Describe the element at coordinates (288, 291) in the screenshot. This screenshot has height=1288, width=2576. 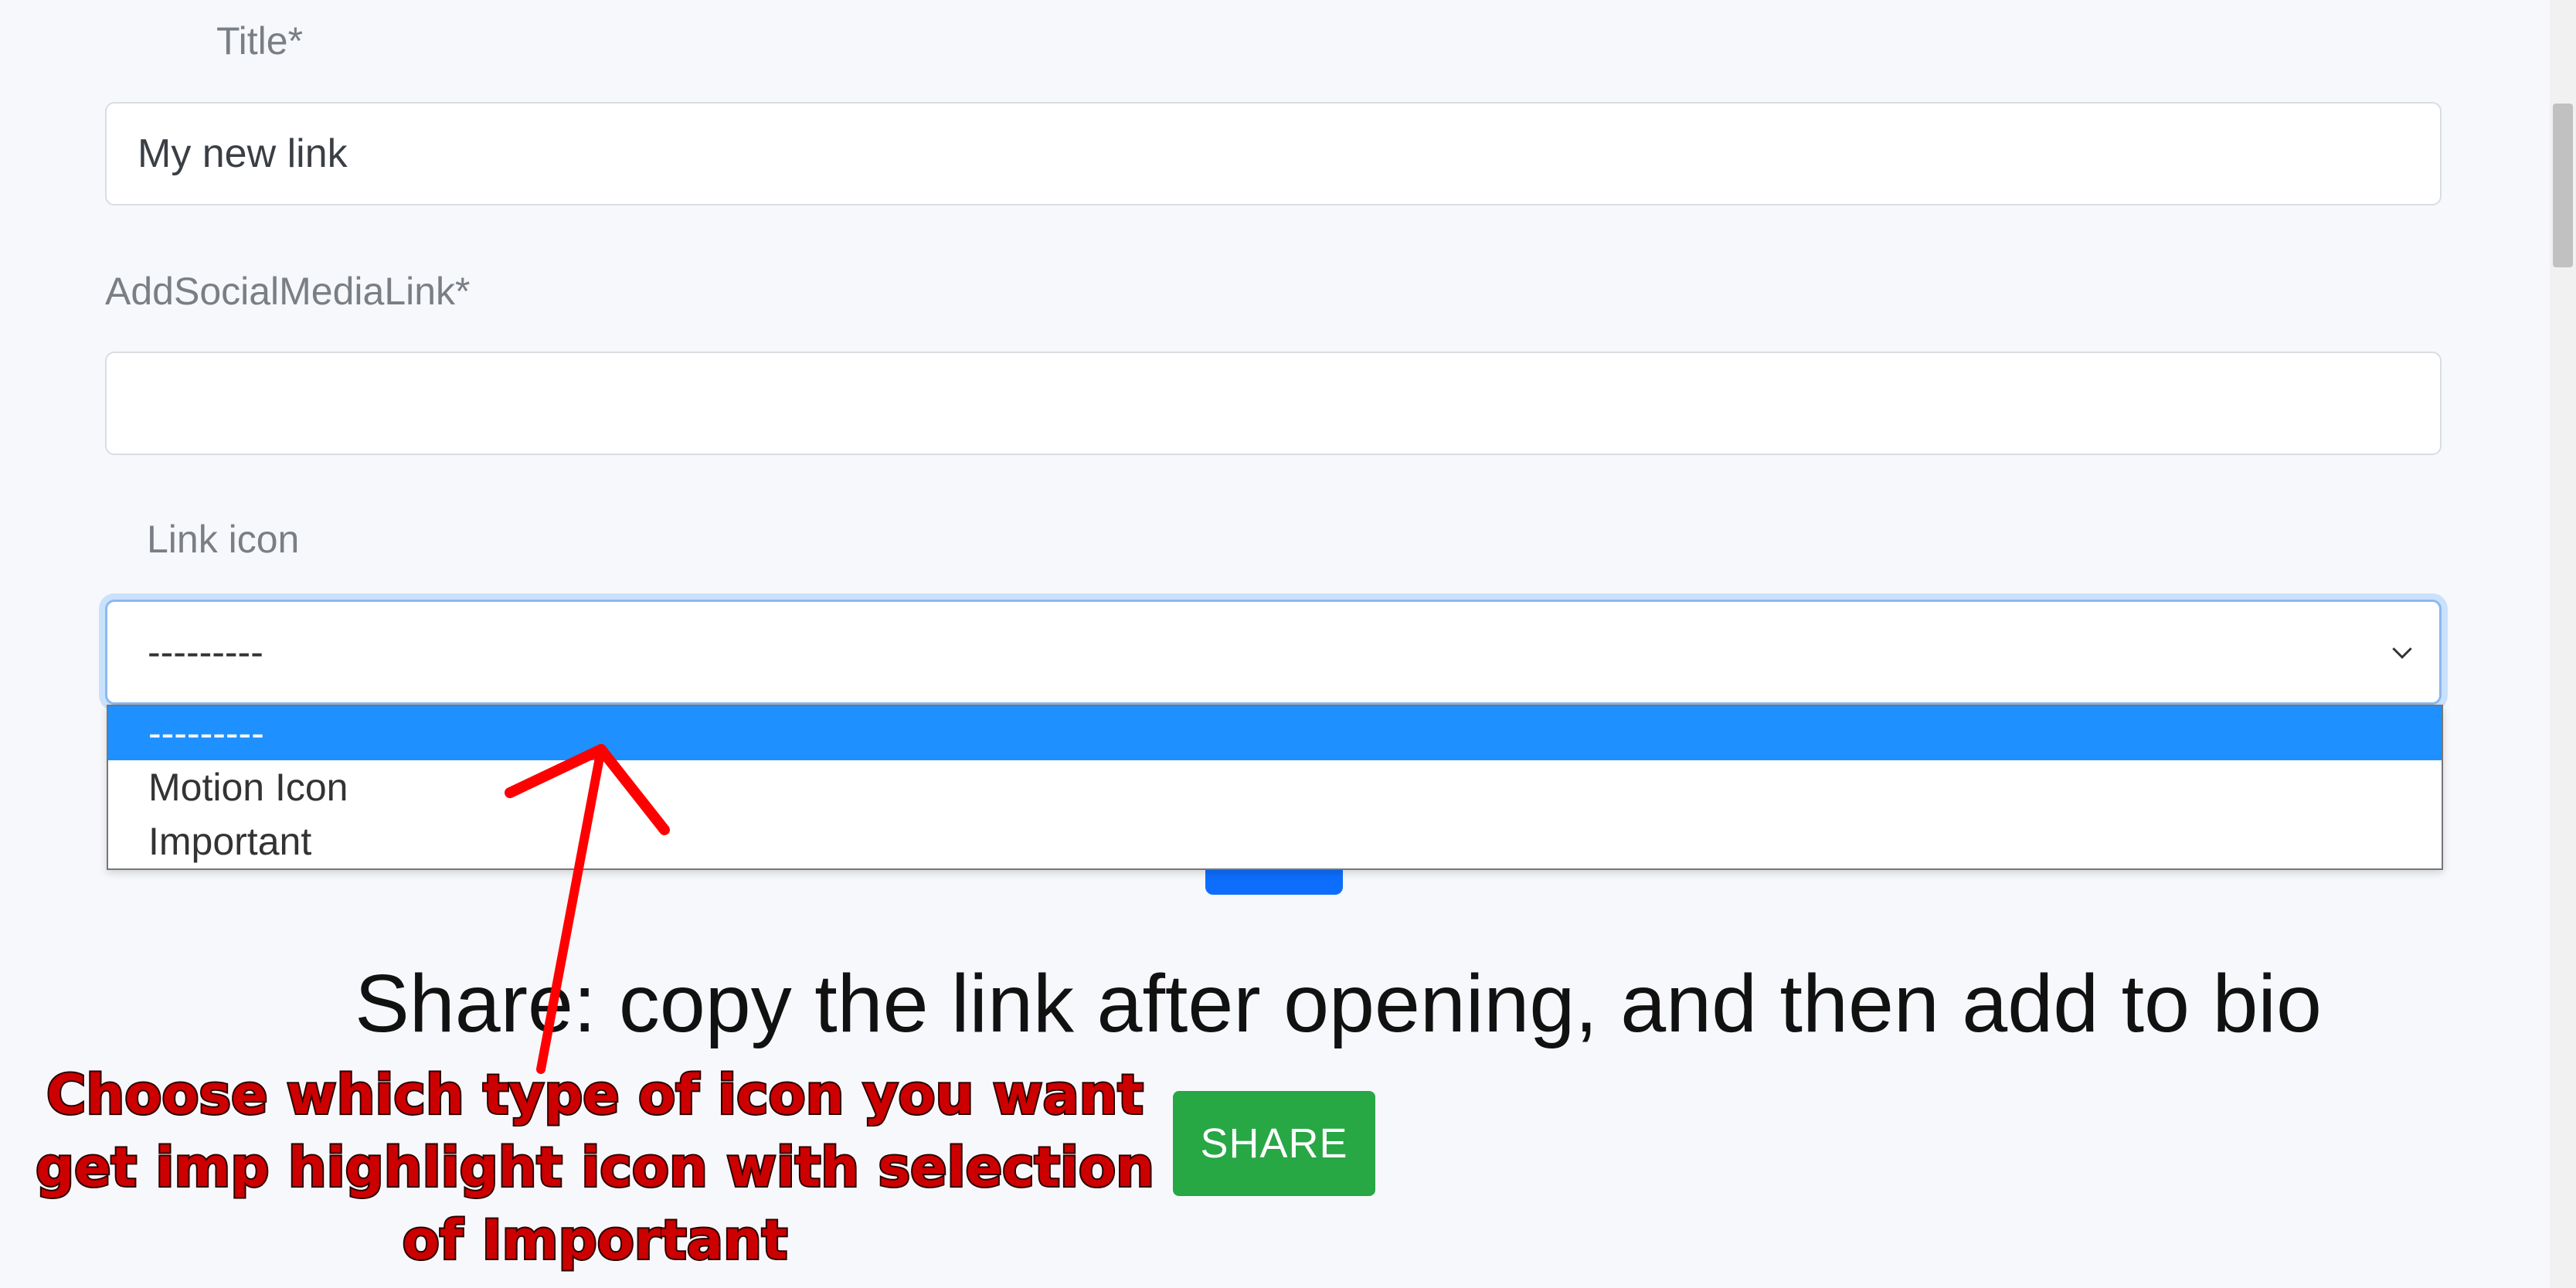
I see `social-link-label: AddSocialMediaLink*` at that location.